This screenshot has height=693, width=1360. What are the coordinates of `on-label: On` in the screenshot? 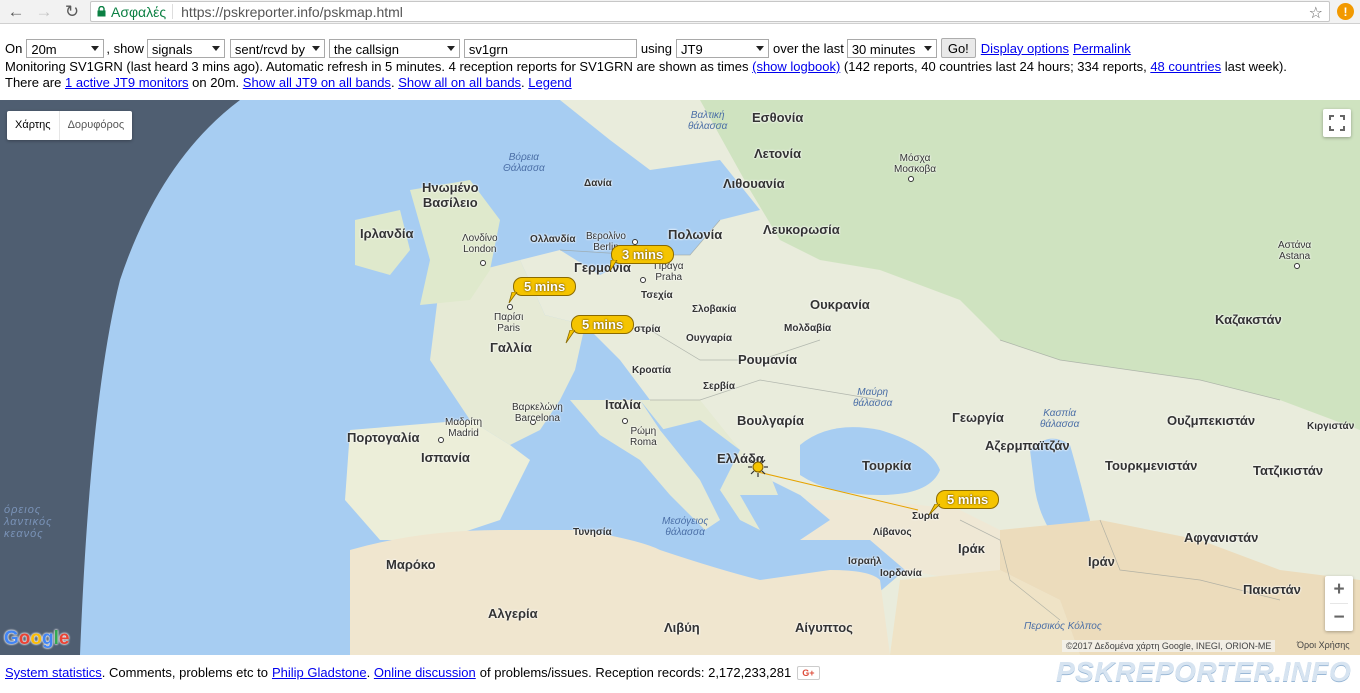 It's located at (14, 48).